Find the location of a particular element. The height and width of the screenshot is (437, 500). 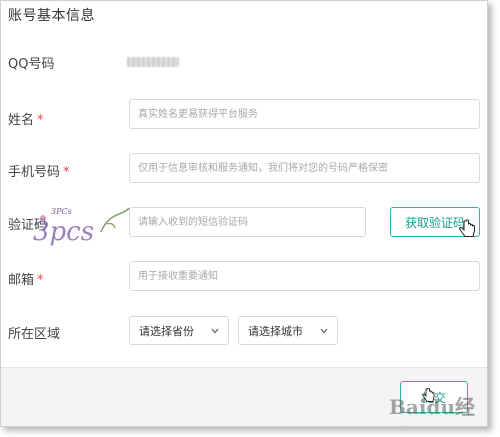

qq-number-masked is located at coordinates (153, 62).